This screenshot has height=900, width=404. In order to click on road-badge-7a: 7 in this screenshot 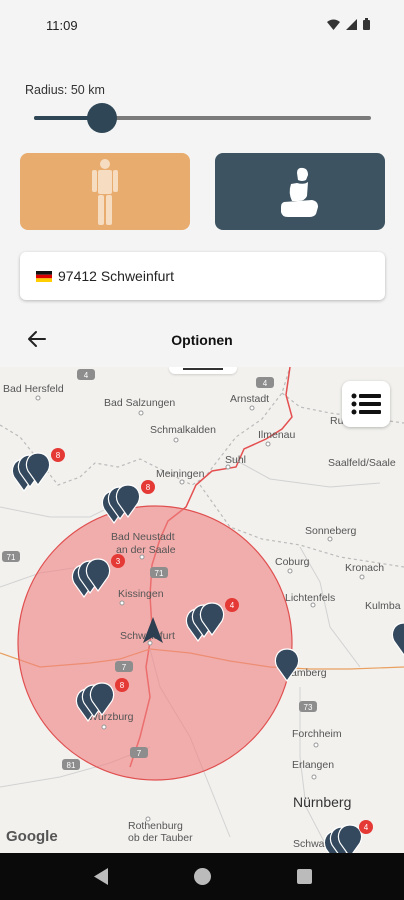, I will do `click(124, 666)`.